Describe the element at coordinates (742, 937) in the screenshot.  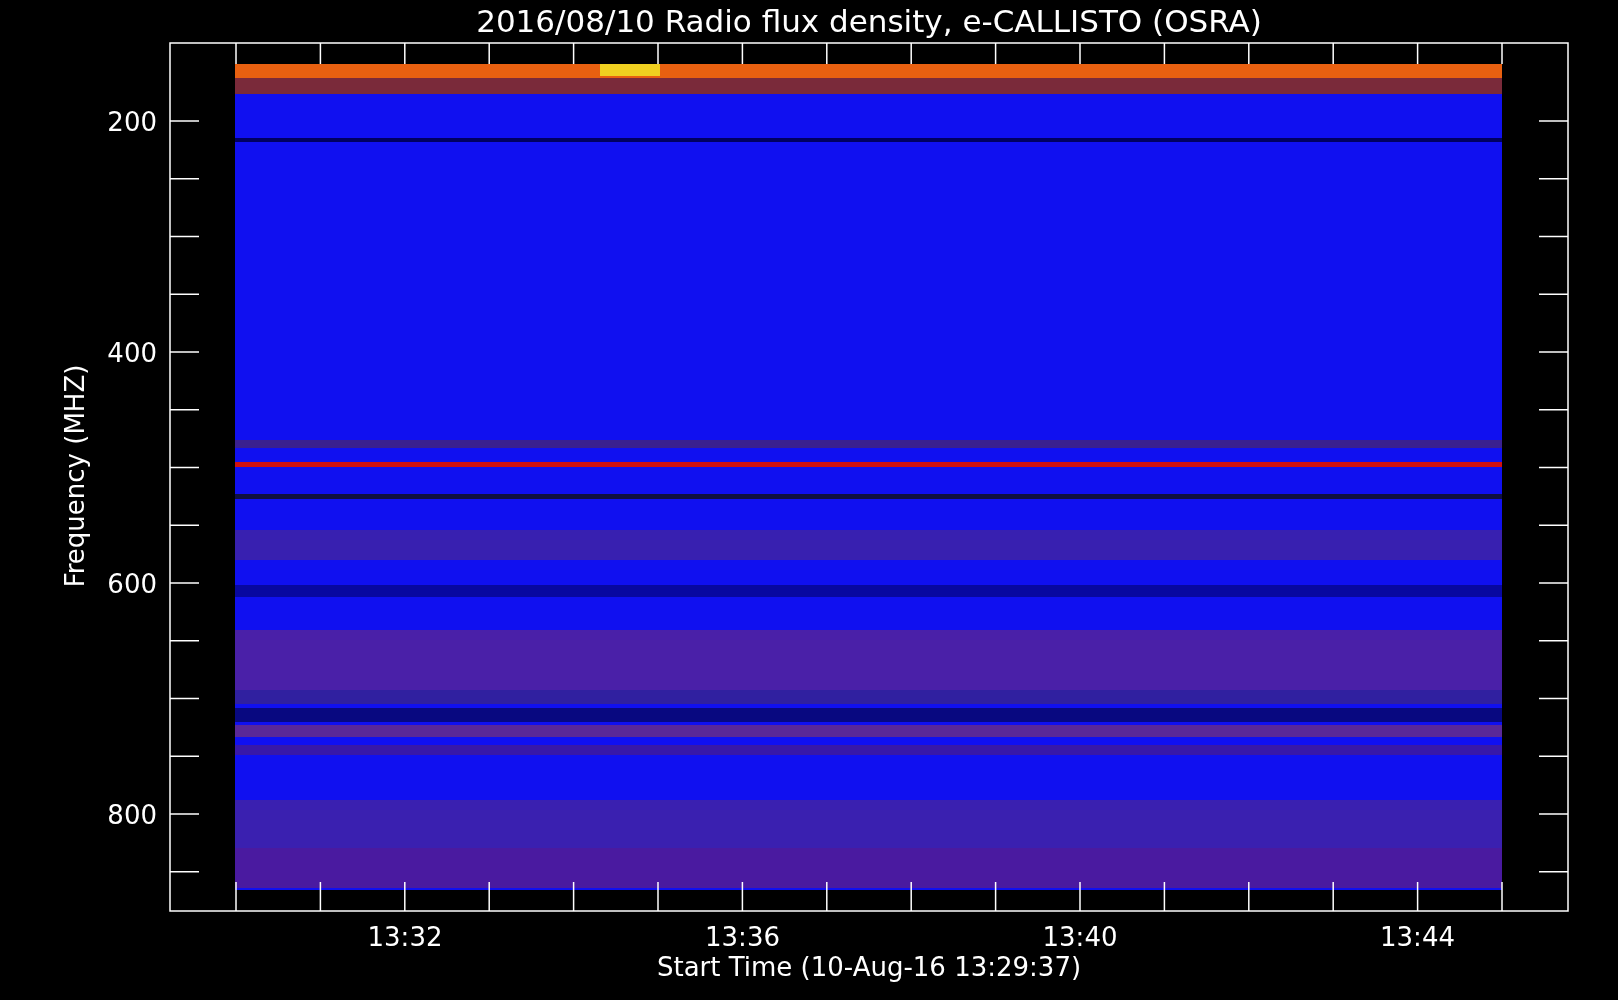
I see `tick-label: 13:36` at that location.